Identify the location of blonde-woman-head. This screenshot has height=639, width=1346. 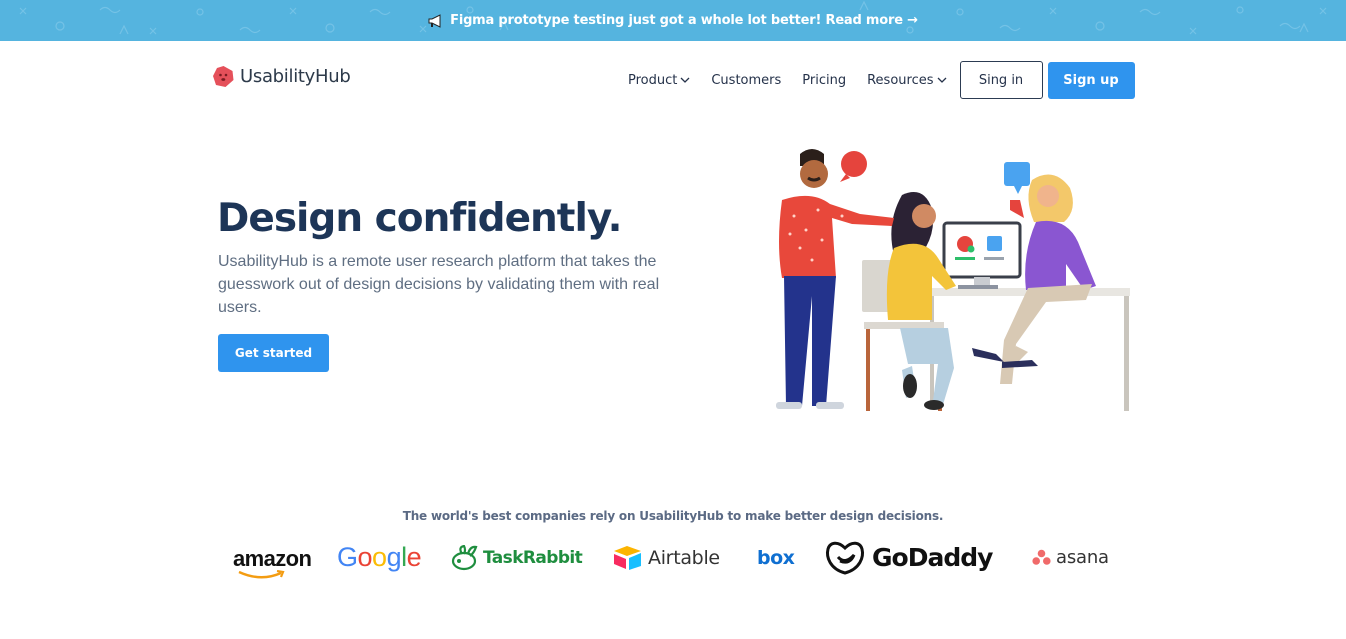
(1048, 196).